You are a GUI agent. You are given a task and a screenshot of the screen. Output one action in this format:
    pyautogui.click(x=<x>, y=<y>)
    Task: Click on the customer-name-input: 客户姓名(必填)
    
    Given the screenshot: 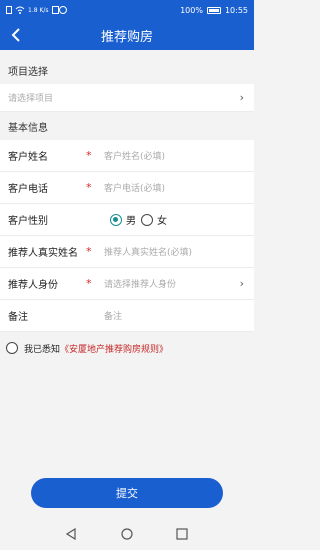 What is the action you would take?
    pyautogui.click(x=134, y=155)
    